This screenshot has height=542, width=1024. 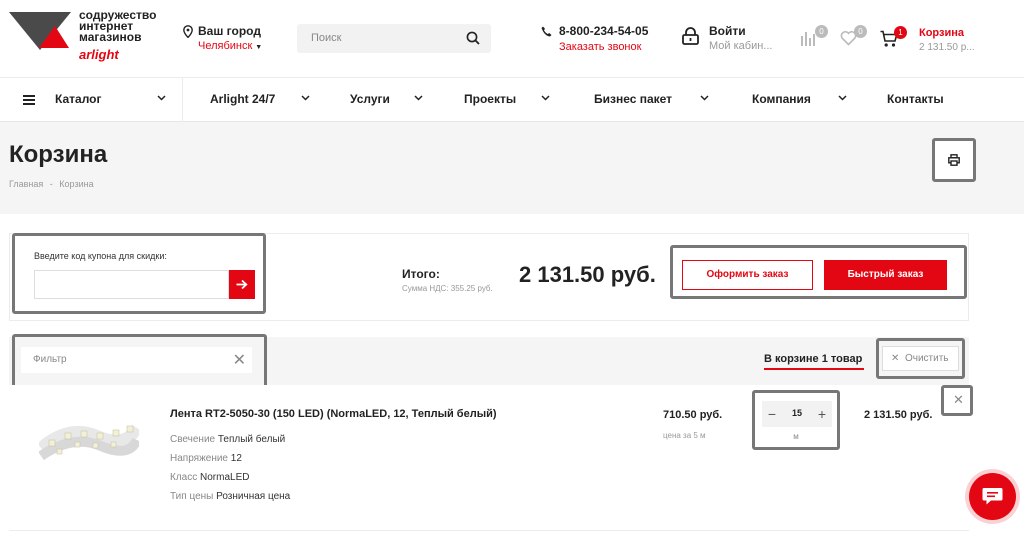 I want to click on coupon-label: Введите код купона для скидки:, so click(x=100, y=256).